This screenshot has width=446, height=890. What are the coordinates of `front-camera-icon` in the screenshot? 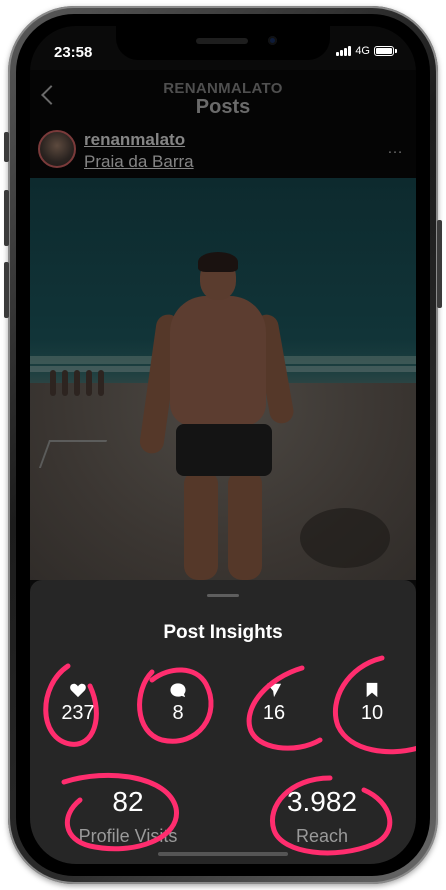 It's located at (272, 40).